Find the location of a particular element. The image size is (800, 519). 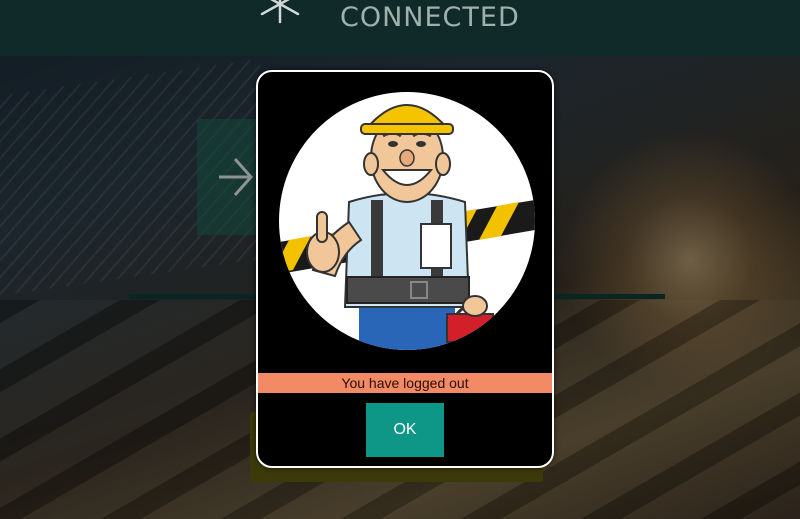

app-header: CONNECTED is located at coordinates (400, 28).